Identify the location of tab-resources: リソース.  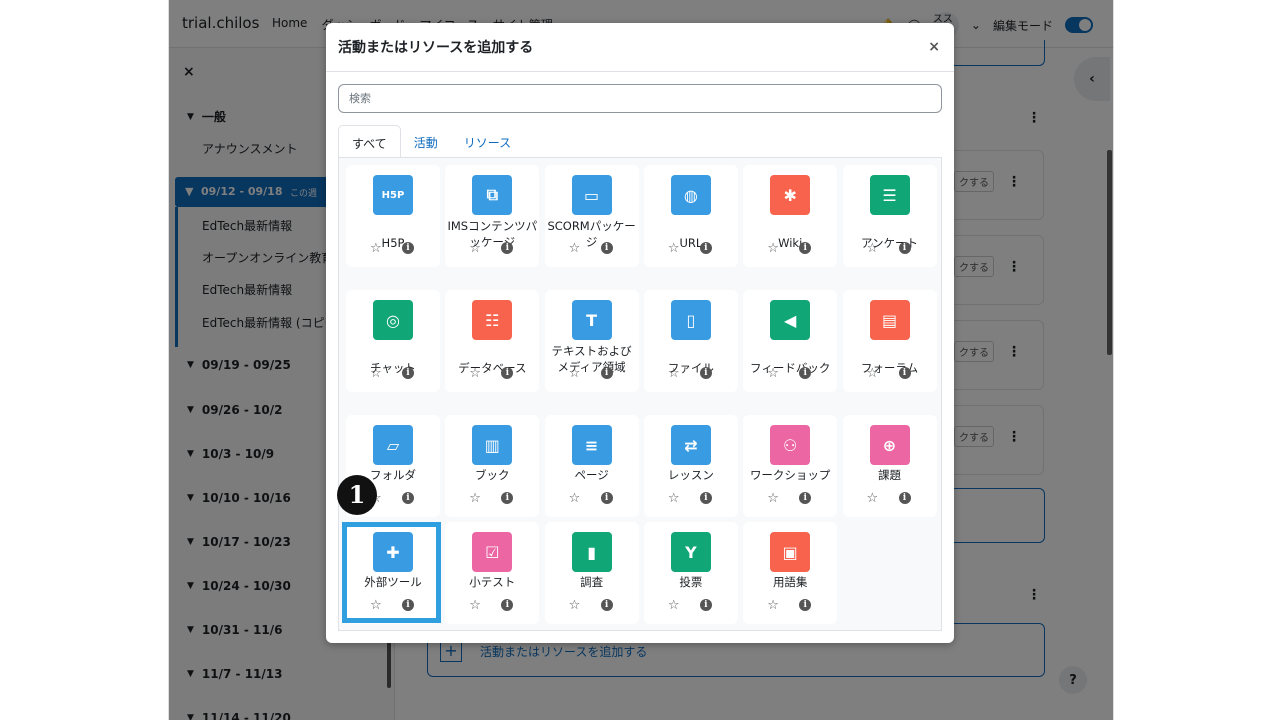
(487, 141).